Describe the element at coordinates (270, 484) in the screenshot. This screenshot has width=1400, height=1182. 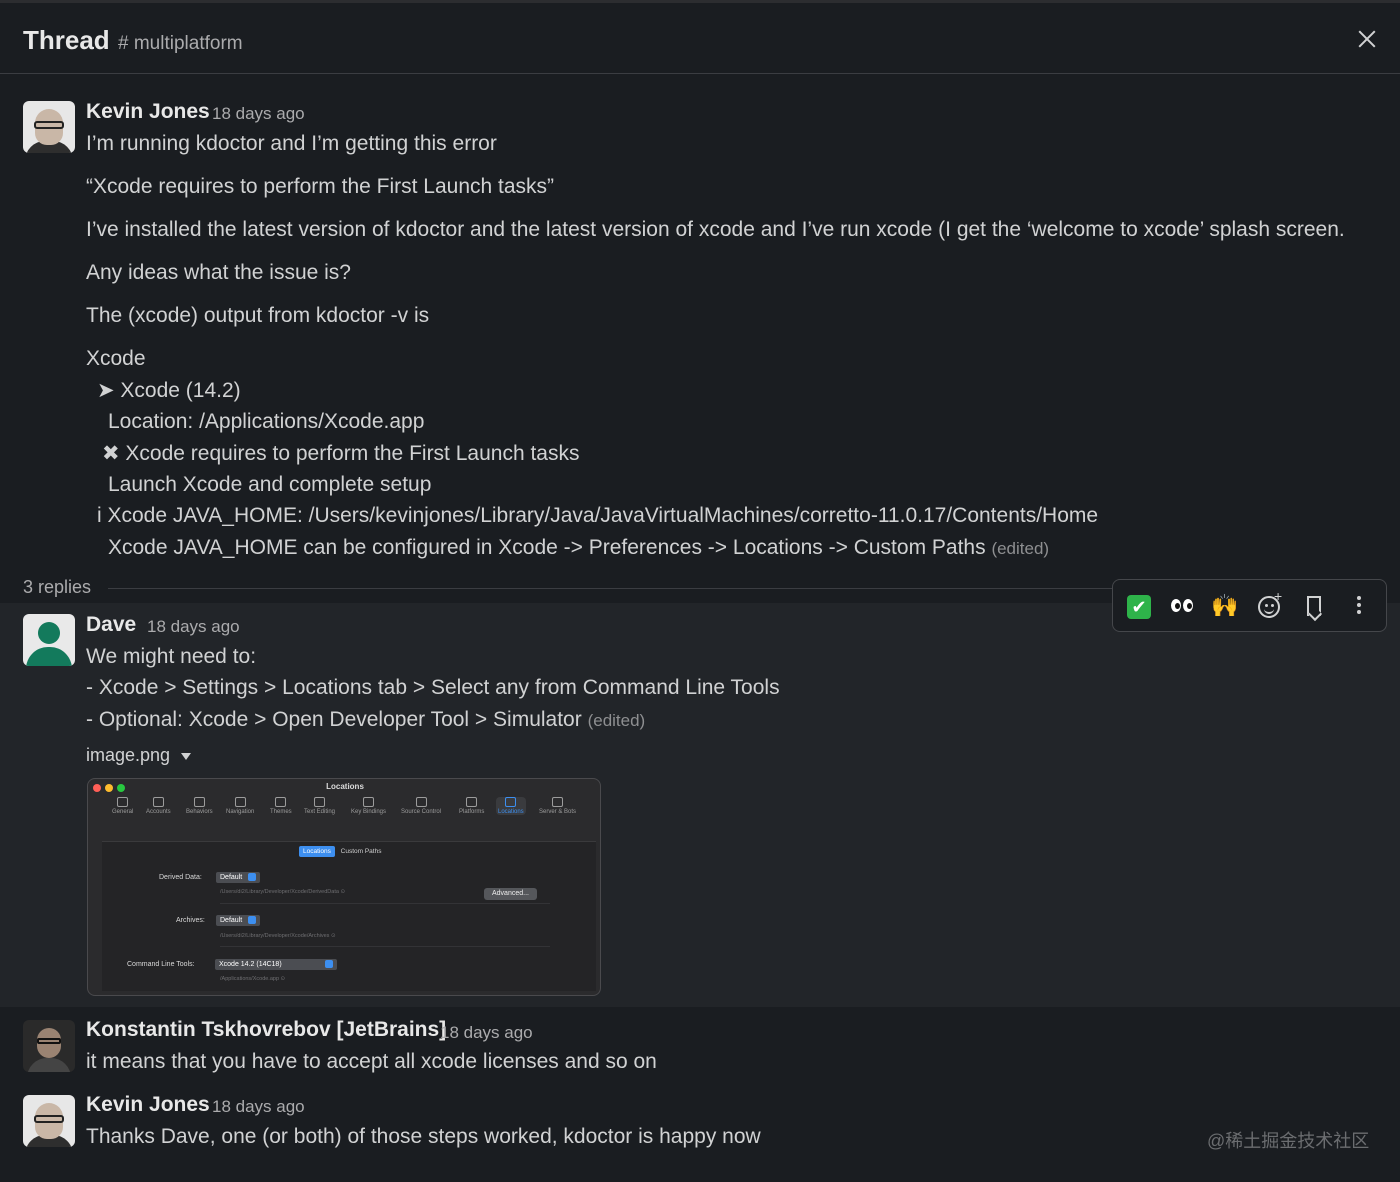
I see `message-text: Launch Xcode and complete setup` at that location.